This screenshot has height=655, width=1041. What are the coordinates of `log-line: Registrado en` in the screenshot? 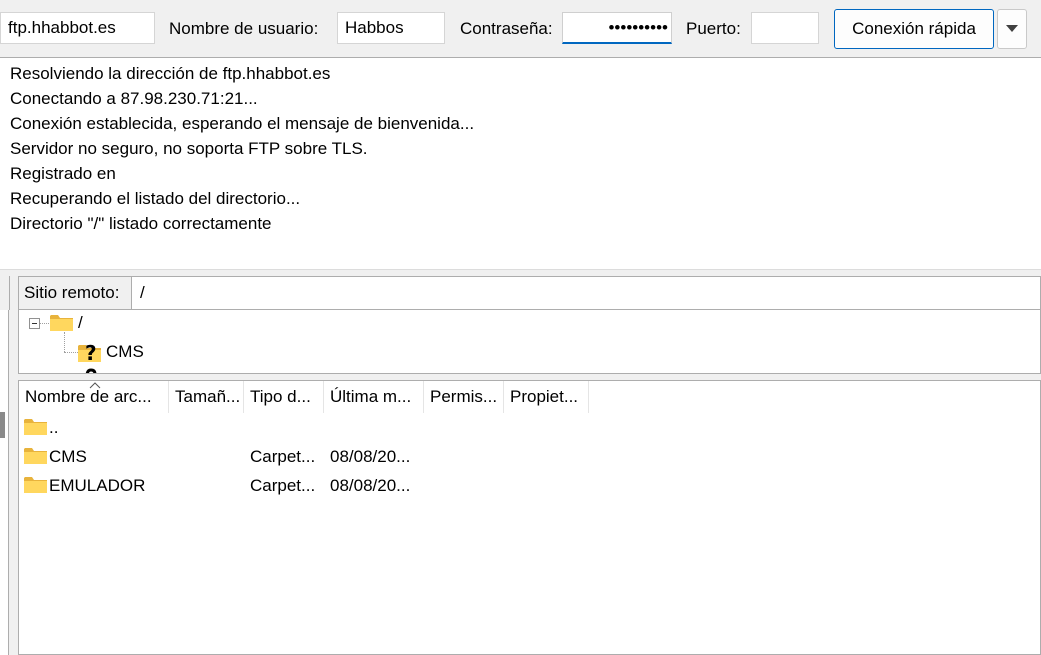 It's located at (63, 173).